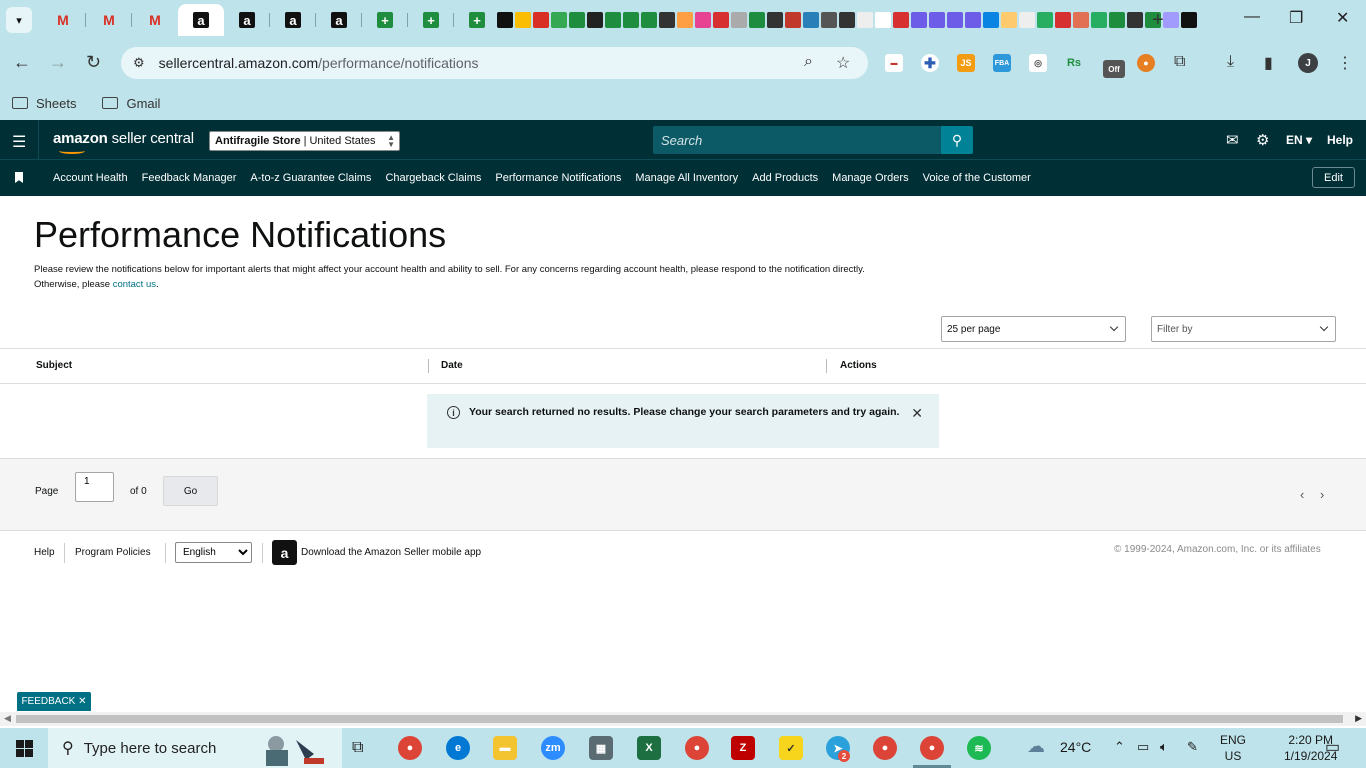 The image size is (1366, 768). Describe the element at coordinates (54, 701) in the screenshot. I see `feedback-tab: FEEDBACK ✕` at that location.